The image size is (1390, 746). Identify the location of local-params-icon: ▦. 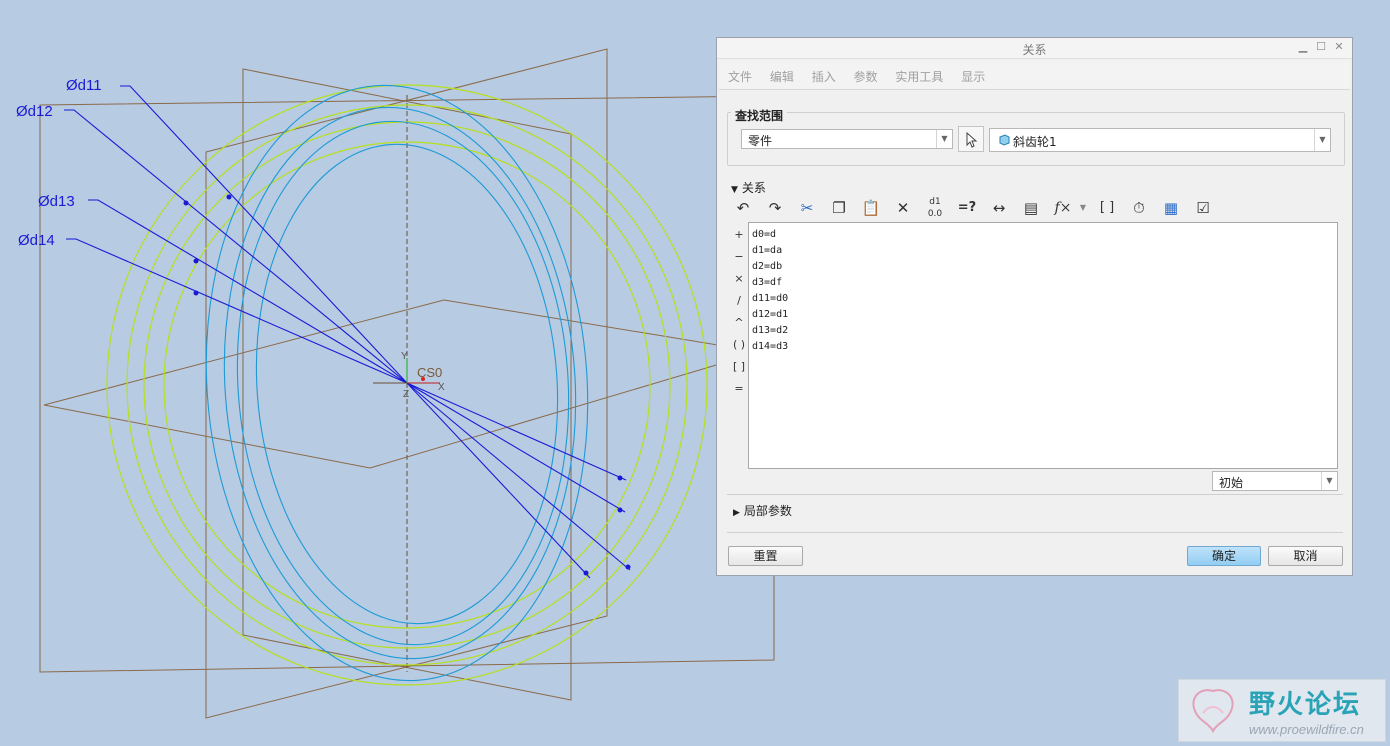
(1171, 208).